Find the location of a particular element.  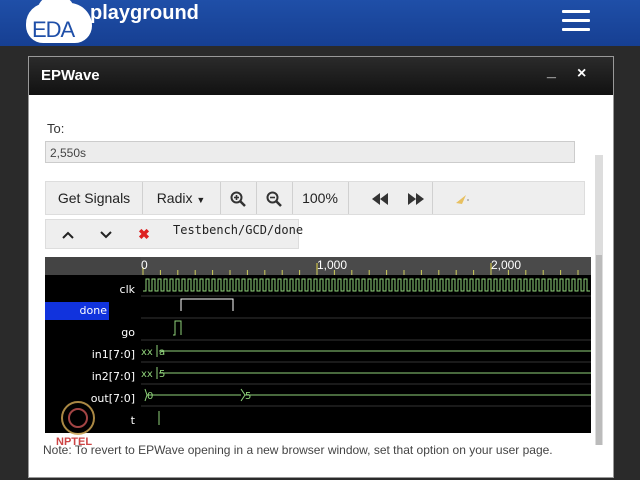

in2-waveform is located at coordinates (373, 373).